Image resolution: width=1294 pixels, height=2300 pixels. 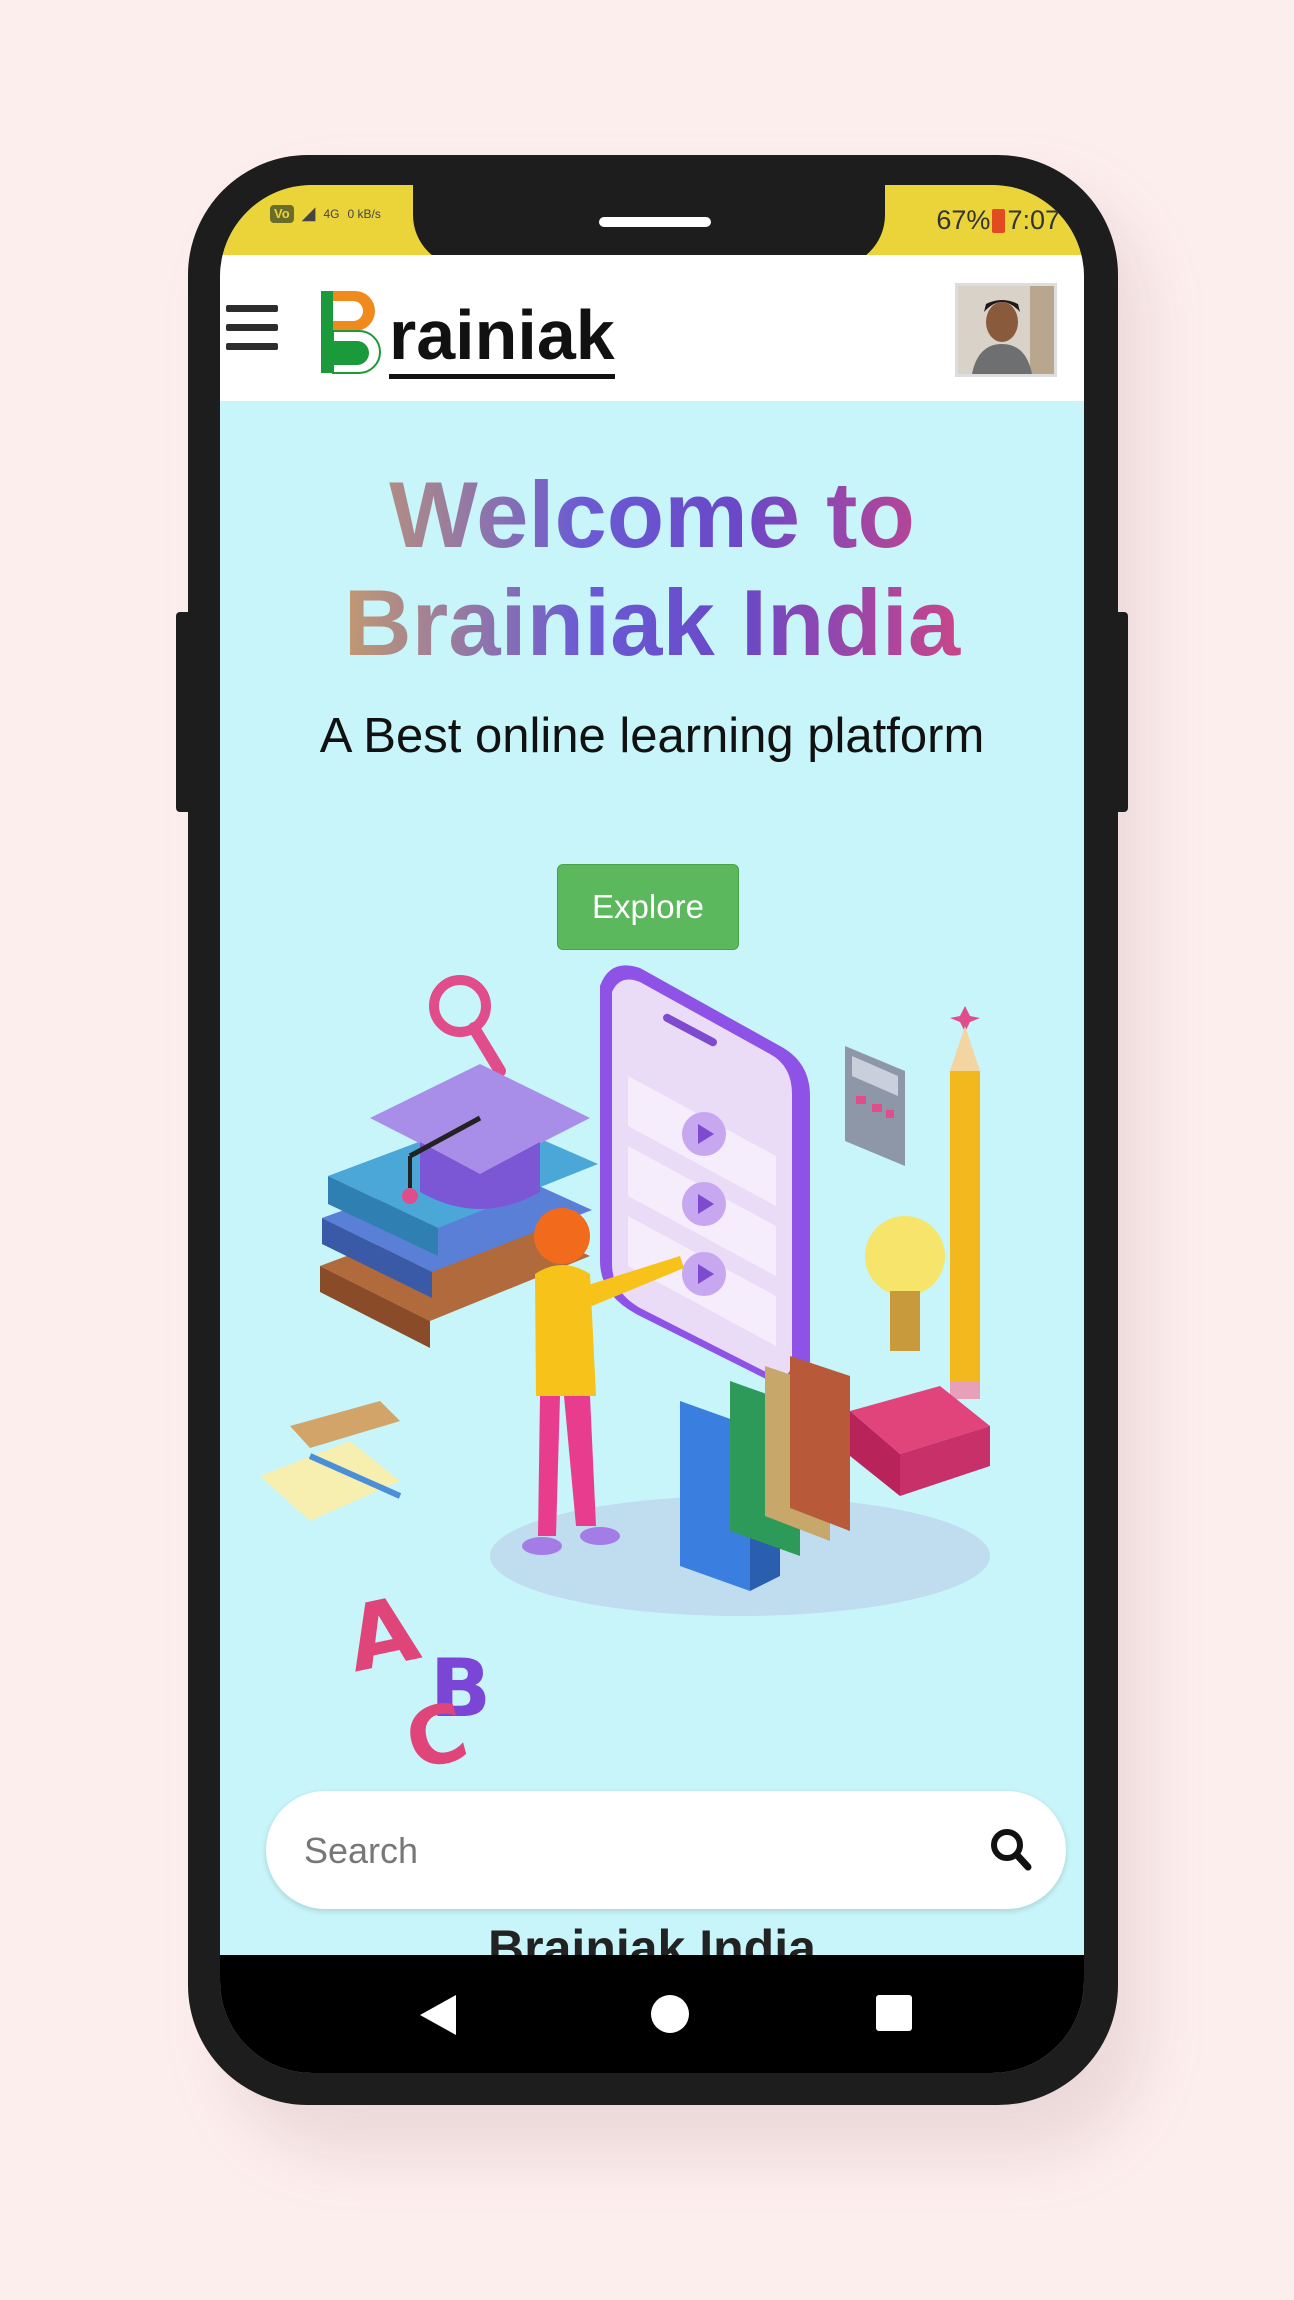 I want to click on network-label: 4G, so click(x=331, y=213).